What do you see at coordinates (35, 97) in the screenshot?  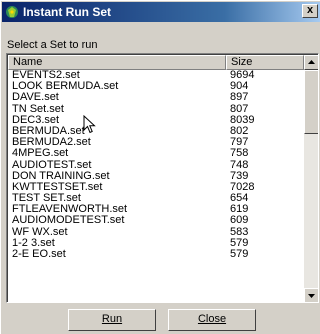 I see `set-name: DAVE.set` at bounding box center [35, 97].